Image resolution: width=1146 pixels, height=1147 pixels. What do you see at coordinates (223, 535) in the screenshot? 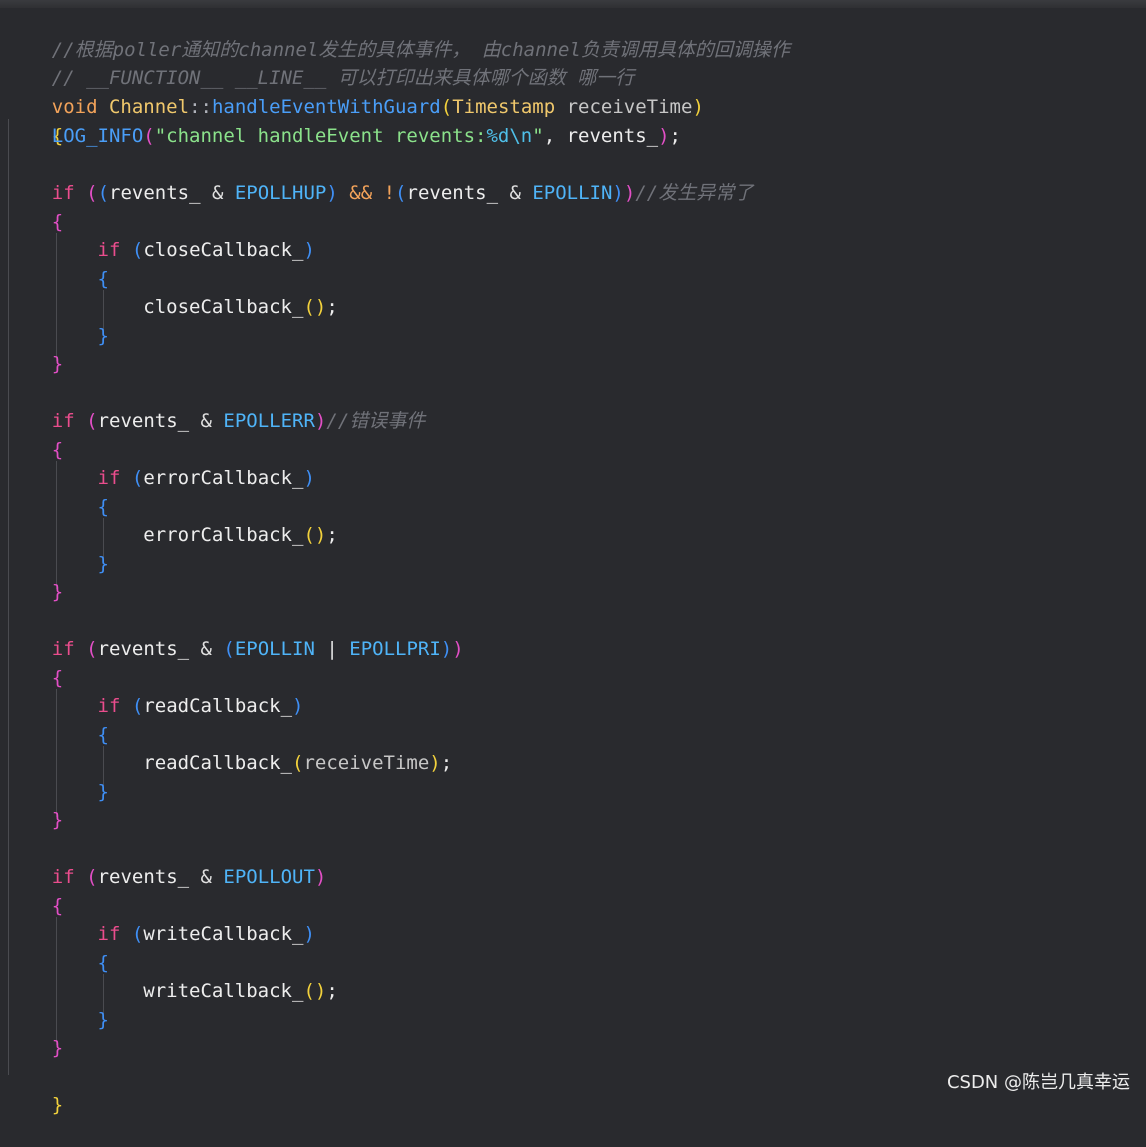
I see `error-callback-call: errorCallback_` at bounding box center [223, 535].